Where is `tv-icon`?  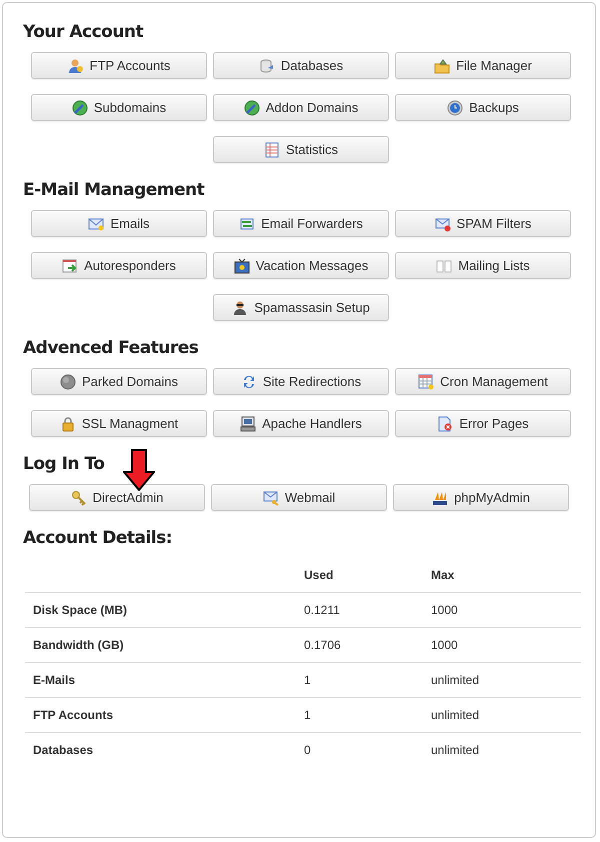
tv-icon is located at coordinates (242, 266).